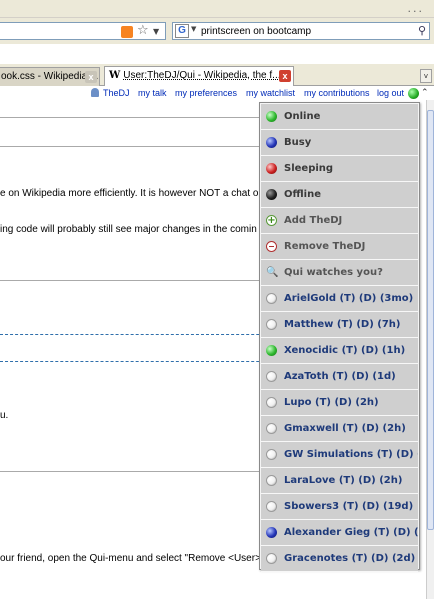 This screenshot has height=599, width=434. What do you see at coordinates (339, 195) in the screenshot?
I see `status-offline-item: Offline` at bounding box center [339, 195].